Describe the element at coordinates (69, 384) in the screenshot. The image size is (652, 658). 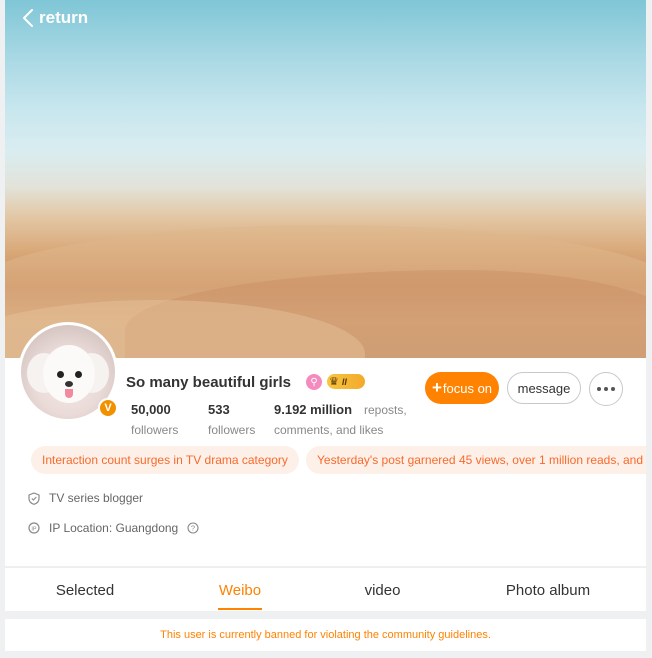
I see `avatar-nose` at that location.